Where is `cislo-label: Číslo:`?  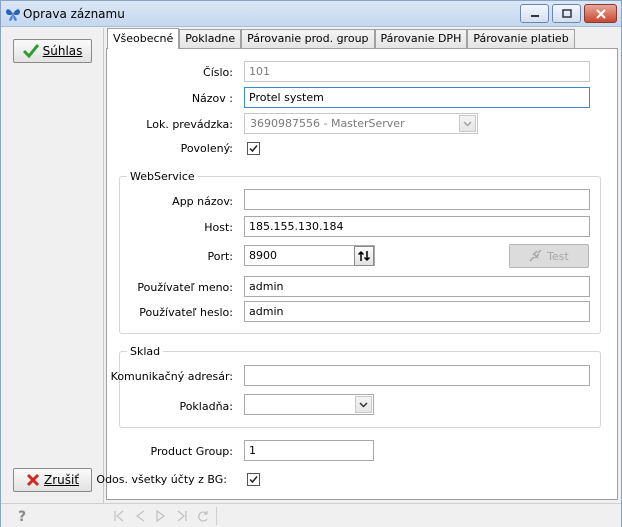 cislo-label: Číslo: is located at coordinates (218, 72).